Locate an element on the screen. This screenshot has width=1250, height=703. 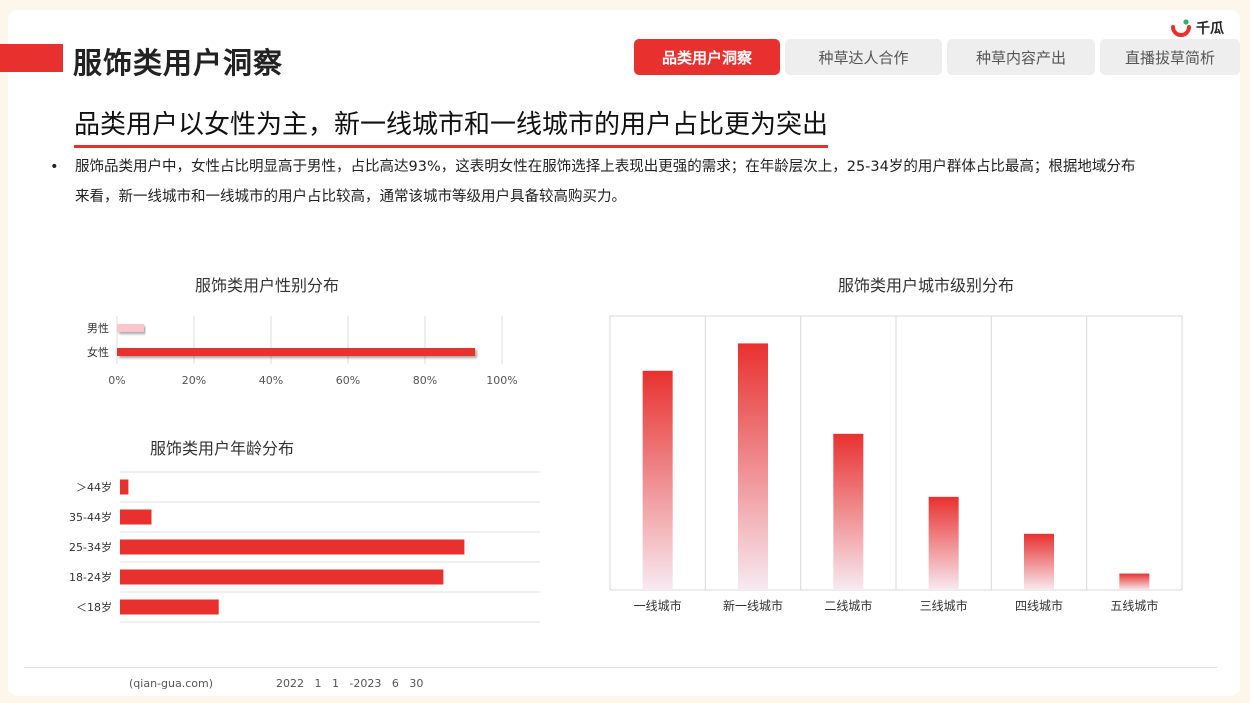
gender-x-tick-label: 60% is located at coordinates (348, 380).